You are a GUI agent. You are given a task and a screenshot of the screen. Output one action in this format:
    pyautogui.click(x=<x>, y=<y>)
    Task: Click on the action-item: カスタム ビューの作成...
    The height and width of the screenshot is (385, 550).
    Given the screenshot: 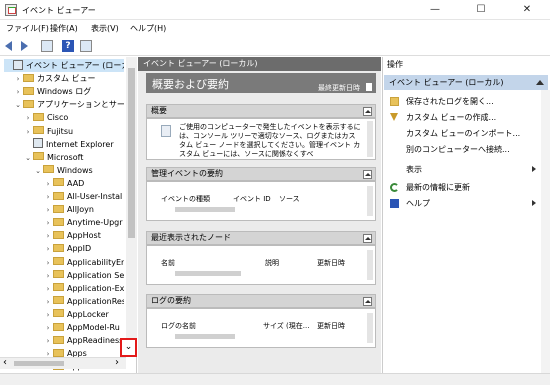 What is the action you would take?
    pyautogui.click(x=451, y=117)
    